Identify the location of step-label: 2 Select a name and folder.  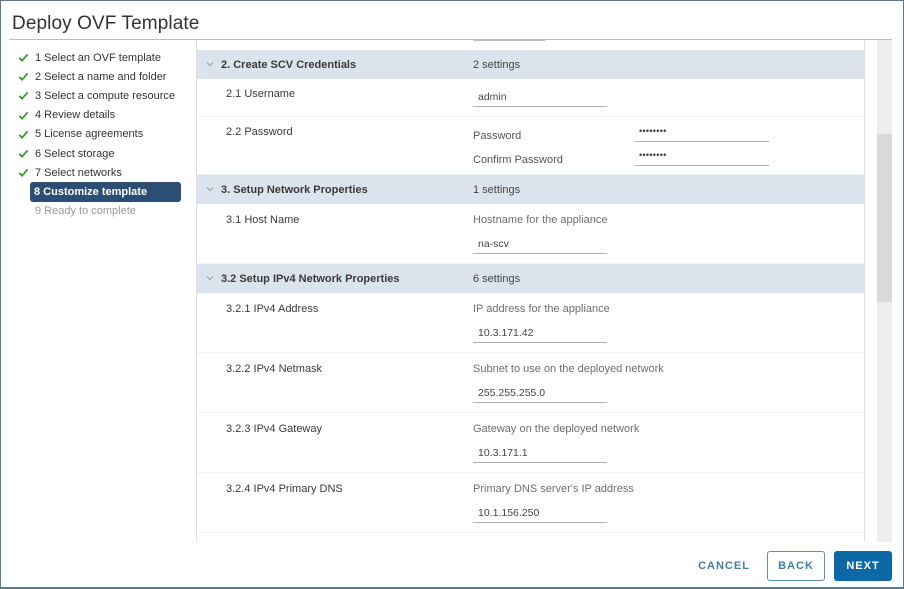
(101, 76).